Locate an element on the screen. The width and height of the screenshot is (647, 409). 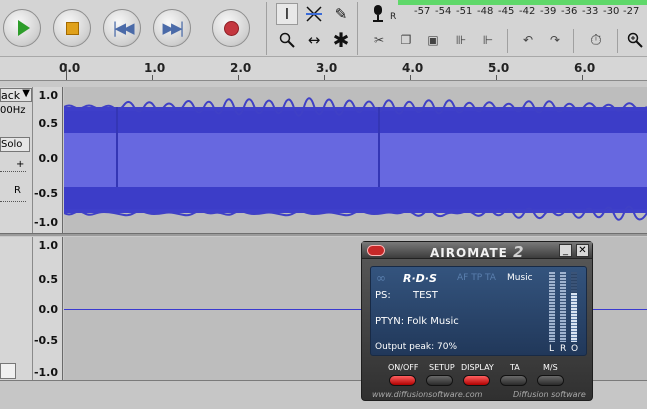
meter-scale-label: -42 is located at coordinates (527, 11).